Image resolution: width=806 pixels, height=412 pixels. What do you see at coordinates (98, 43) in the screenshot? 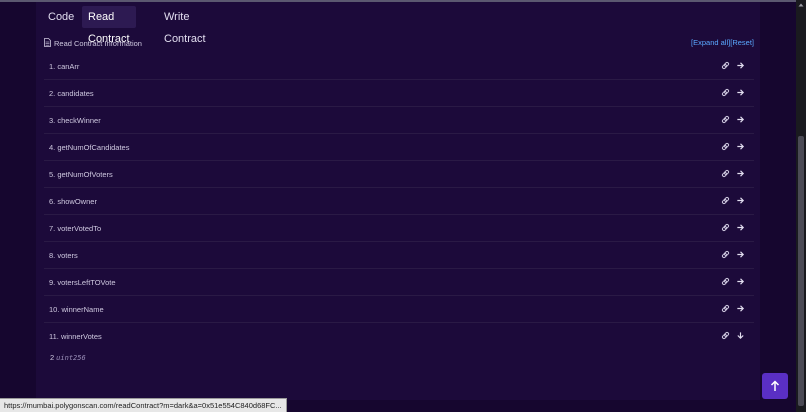
I see `read-contract-title: Read Contract Information` at bounding box center [98, 43].